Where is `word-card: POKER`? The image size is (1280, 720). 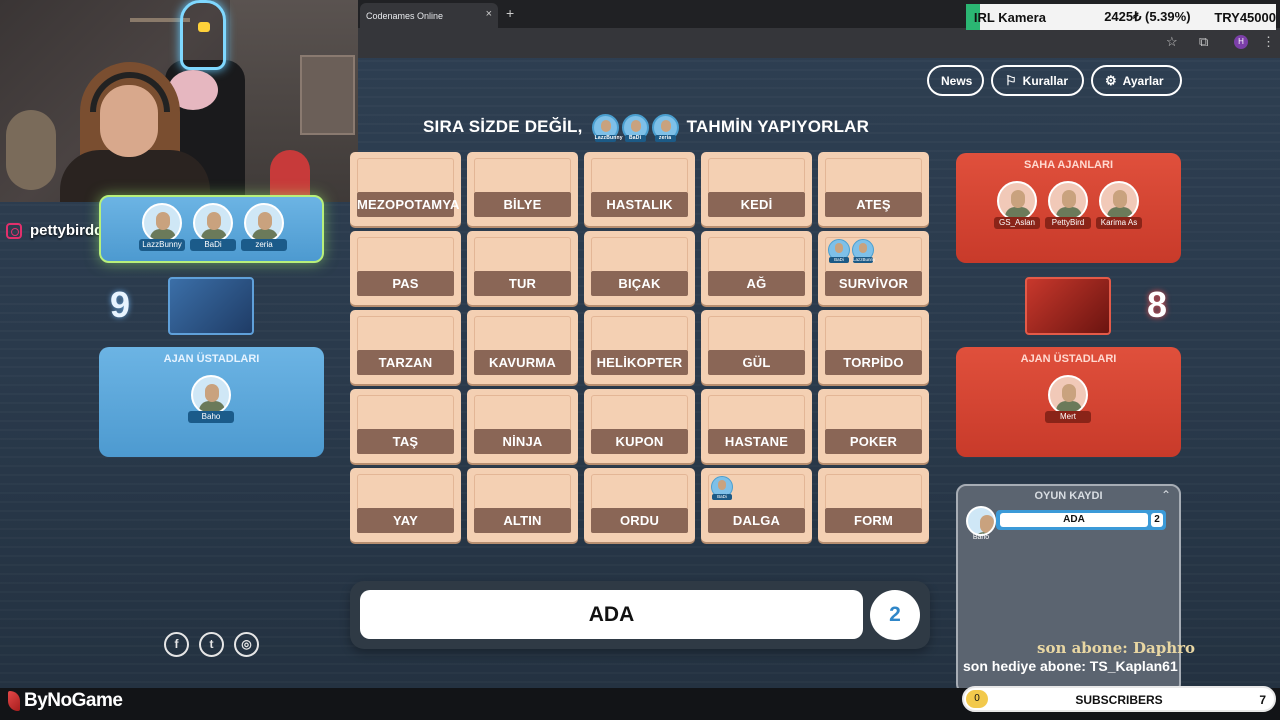 word-card: POKER is located at coordinates (873, 426).